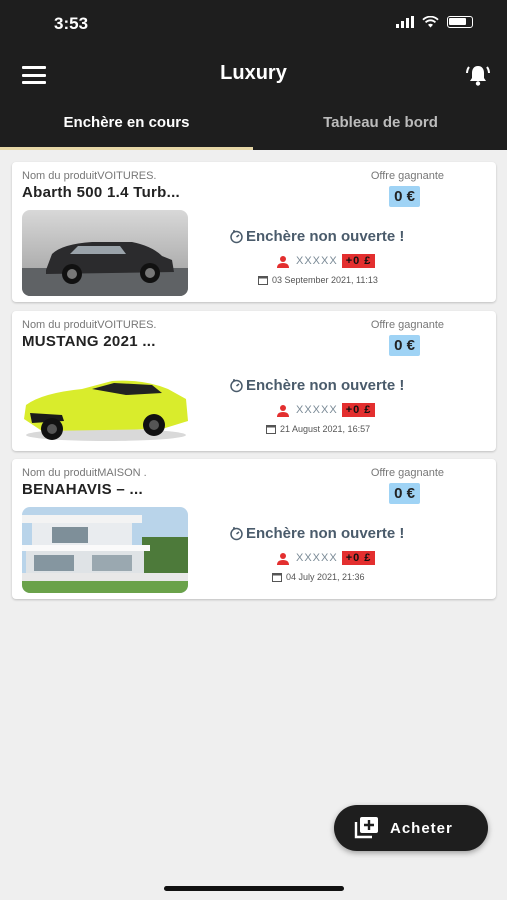 The image size is (507, 900). I want to click on status-icons, so click(434, 22).